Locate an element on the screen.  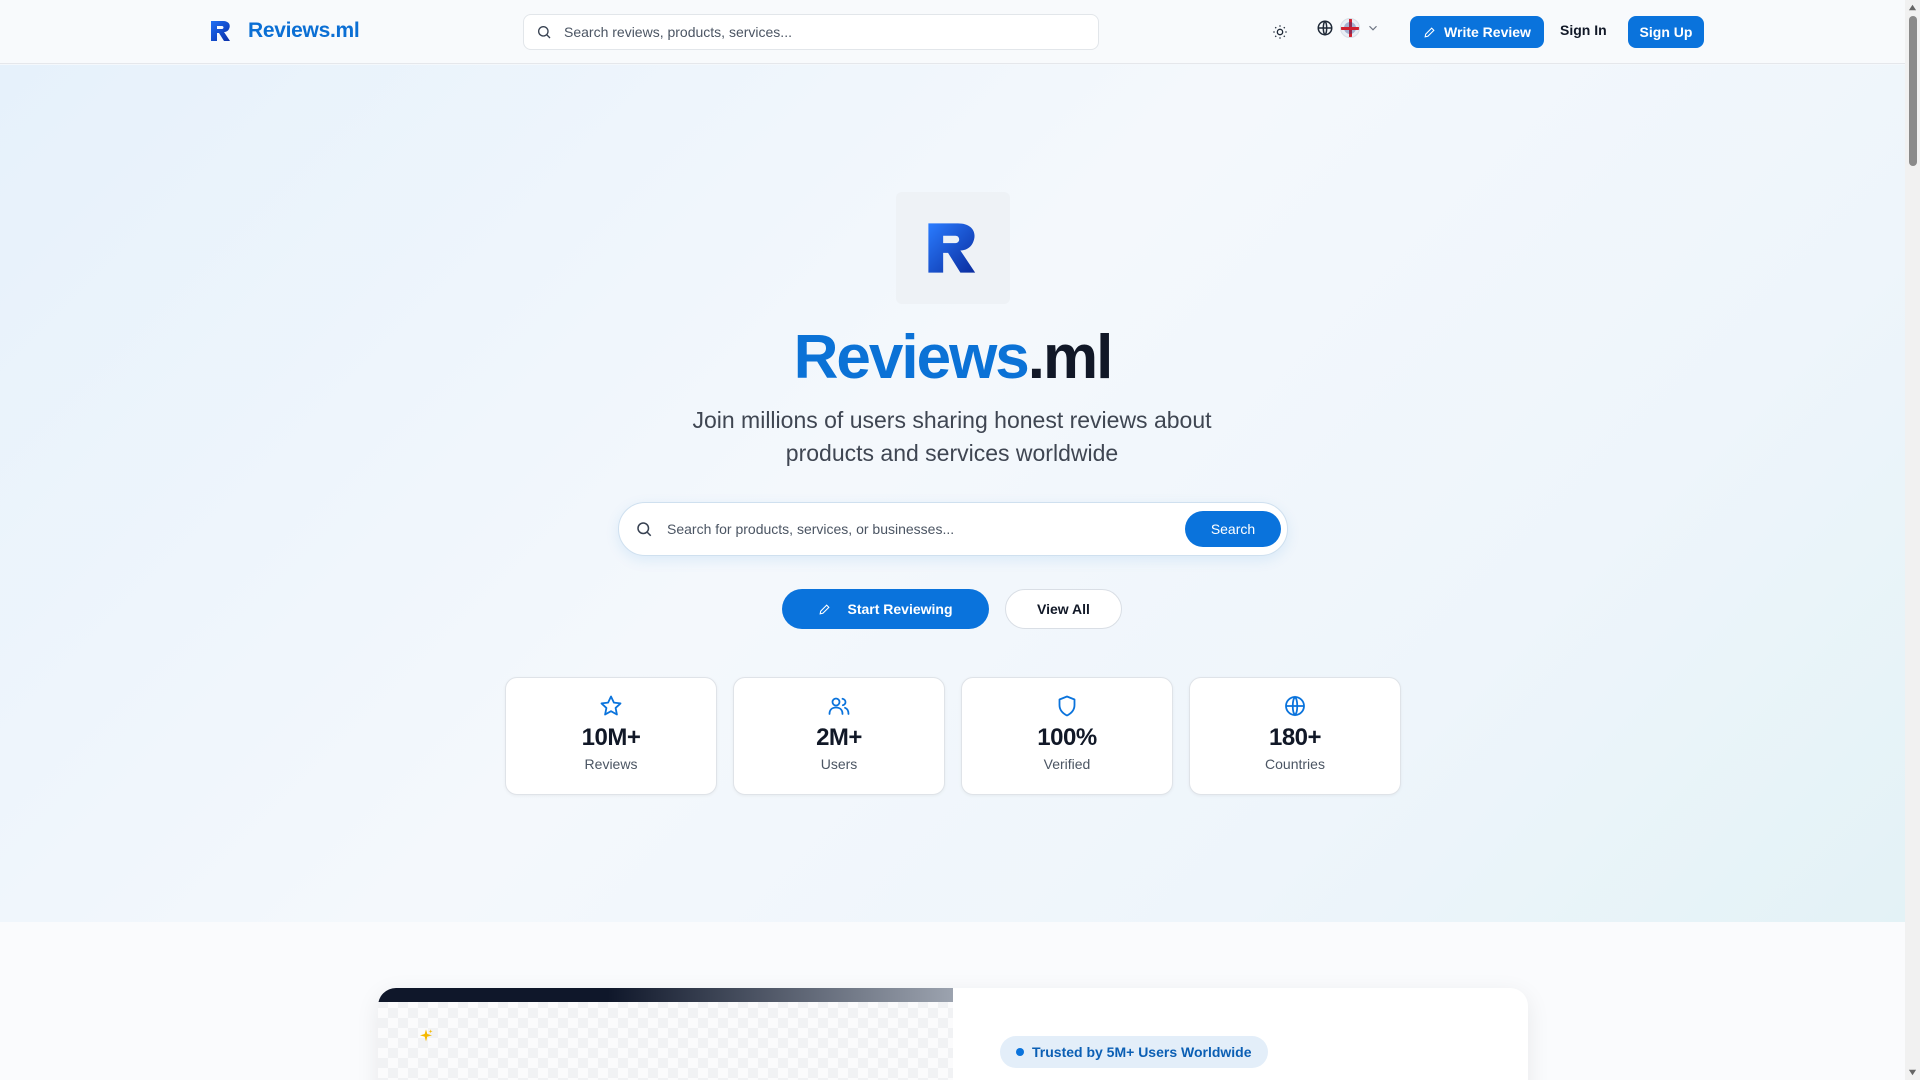
hero-search-button: Search is located at coordinates (1233, 529).